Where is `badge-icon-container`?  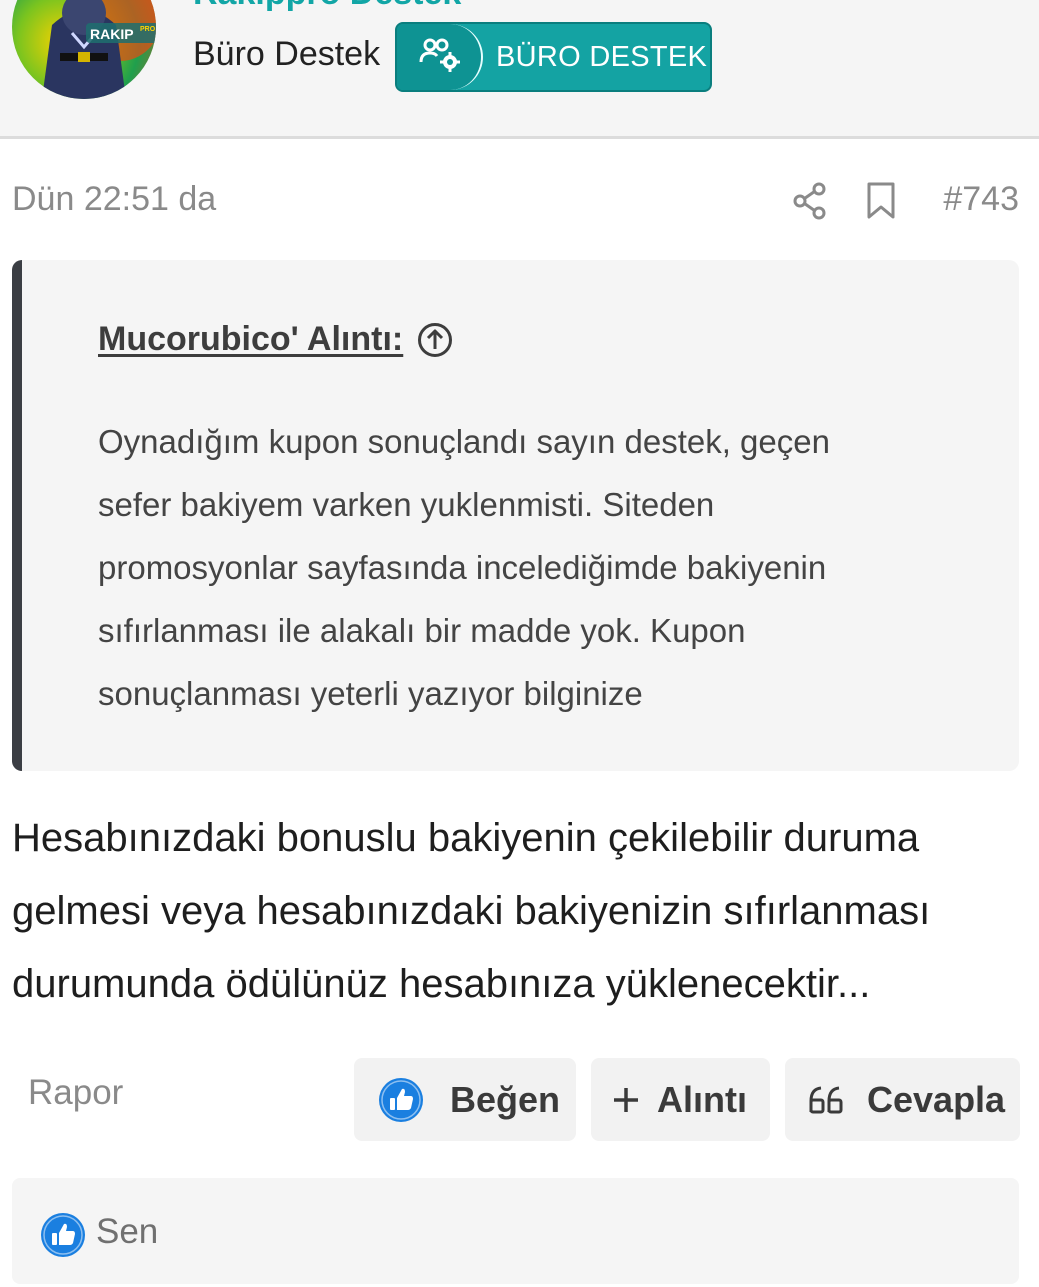 badge-icon-container is located at coordinates (440, 57).